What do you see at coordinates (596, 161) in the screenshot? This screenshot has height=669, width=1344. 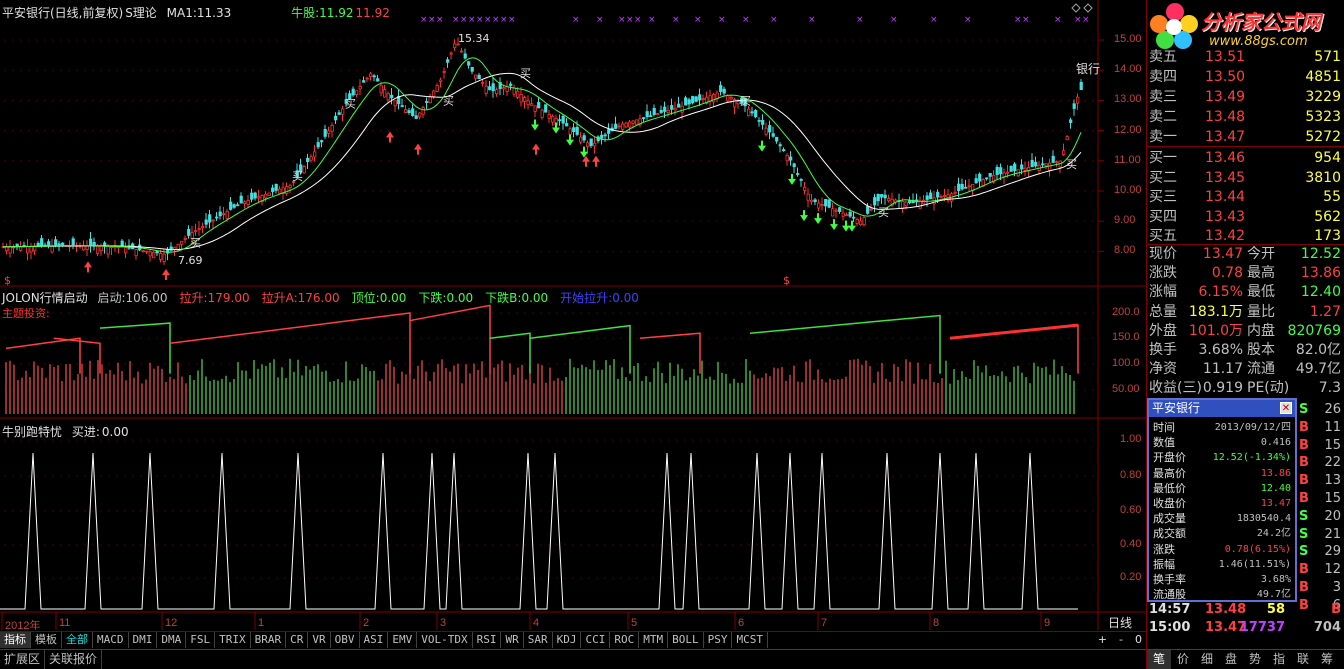 I see `up-arrow-icon` at bounding box center [596, 161].